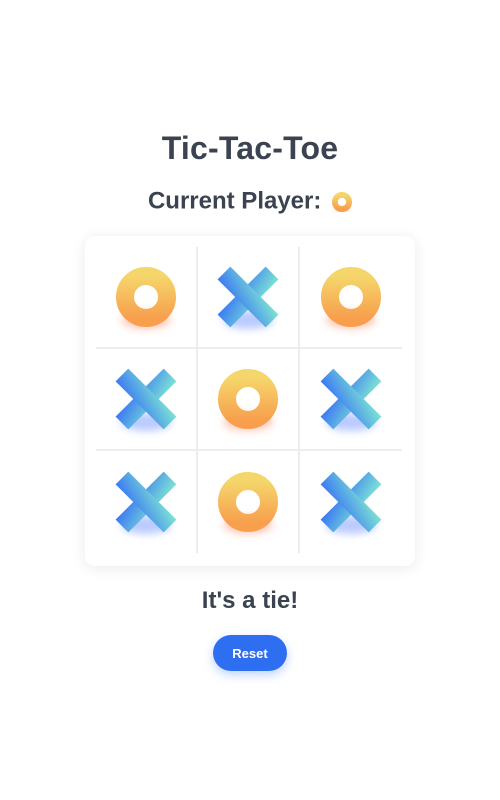 The width and height of the screenshot is (500, 800). Describe the element at coordinates (250, 653) in the screenshot. I see `reset-button: Reset` at that location.